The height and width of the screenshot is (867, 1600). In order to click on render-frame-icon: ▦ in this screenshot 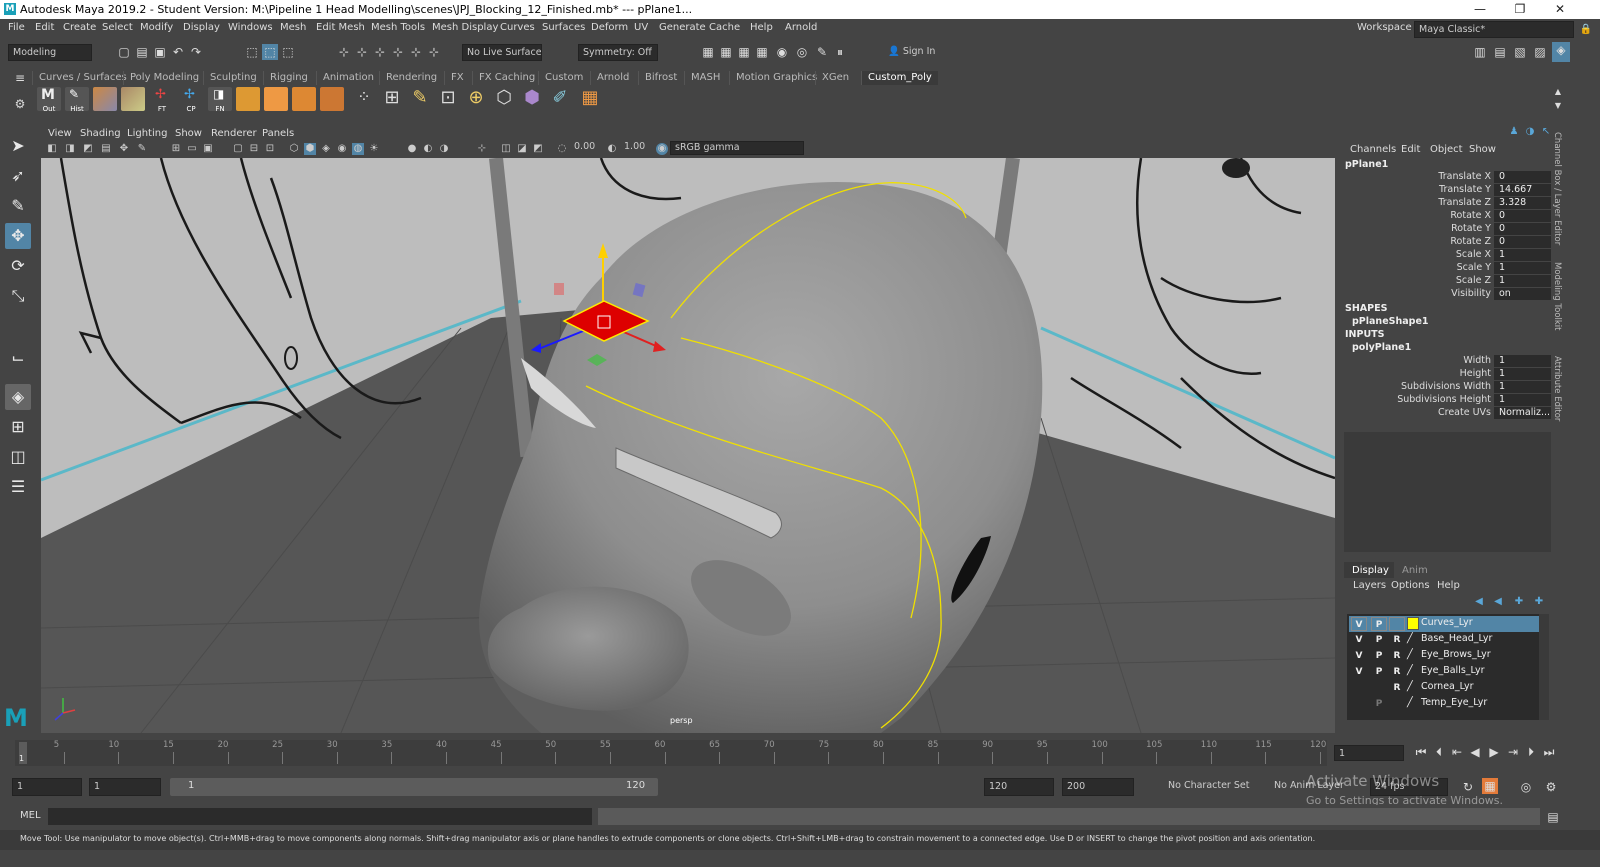, I will do `click(708, 52)`.